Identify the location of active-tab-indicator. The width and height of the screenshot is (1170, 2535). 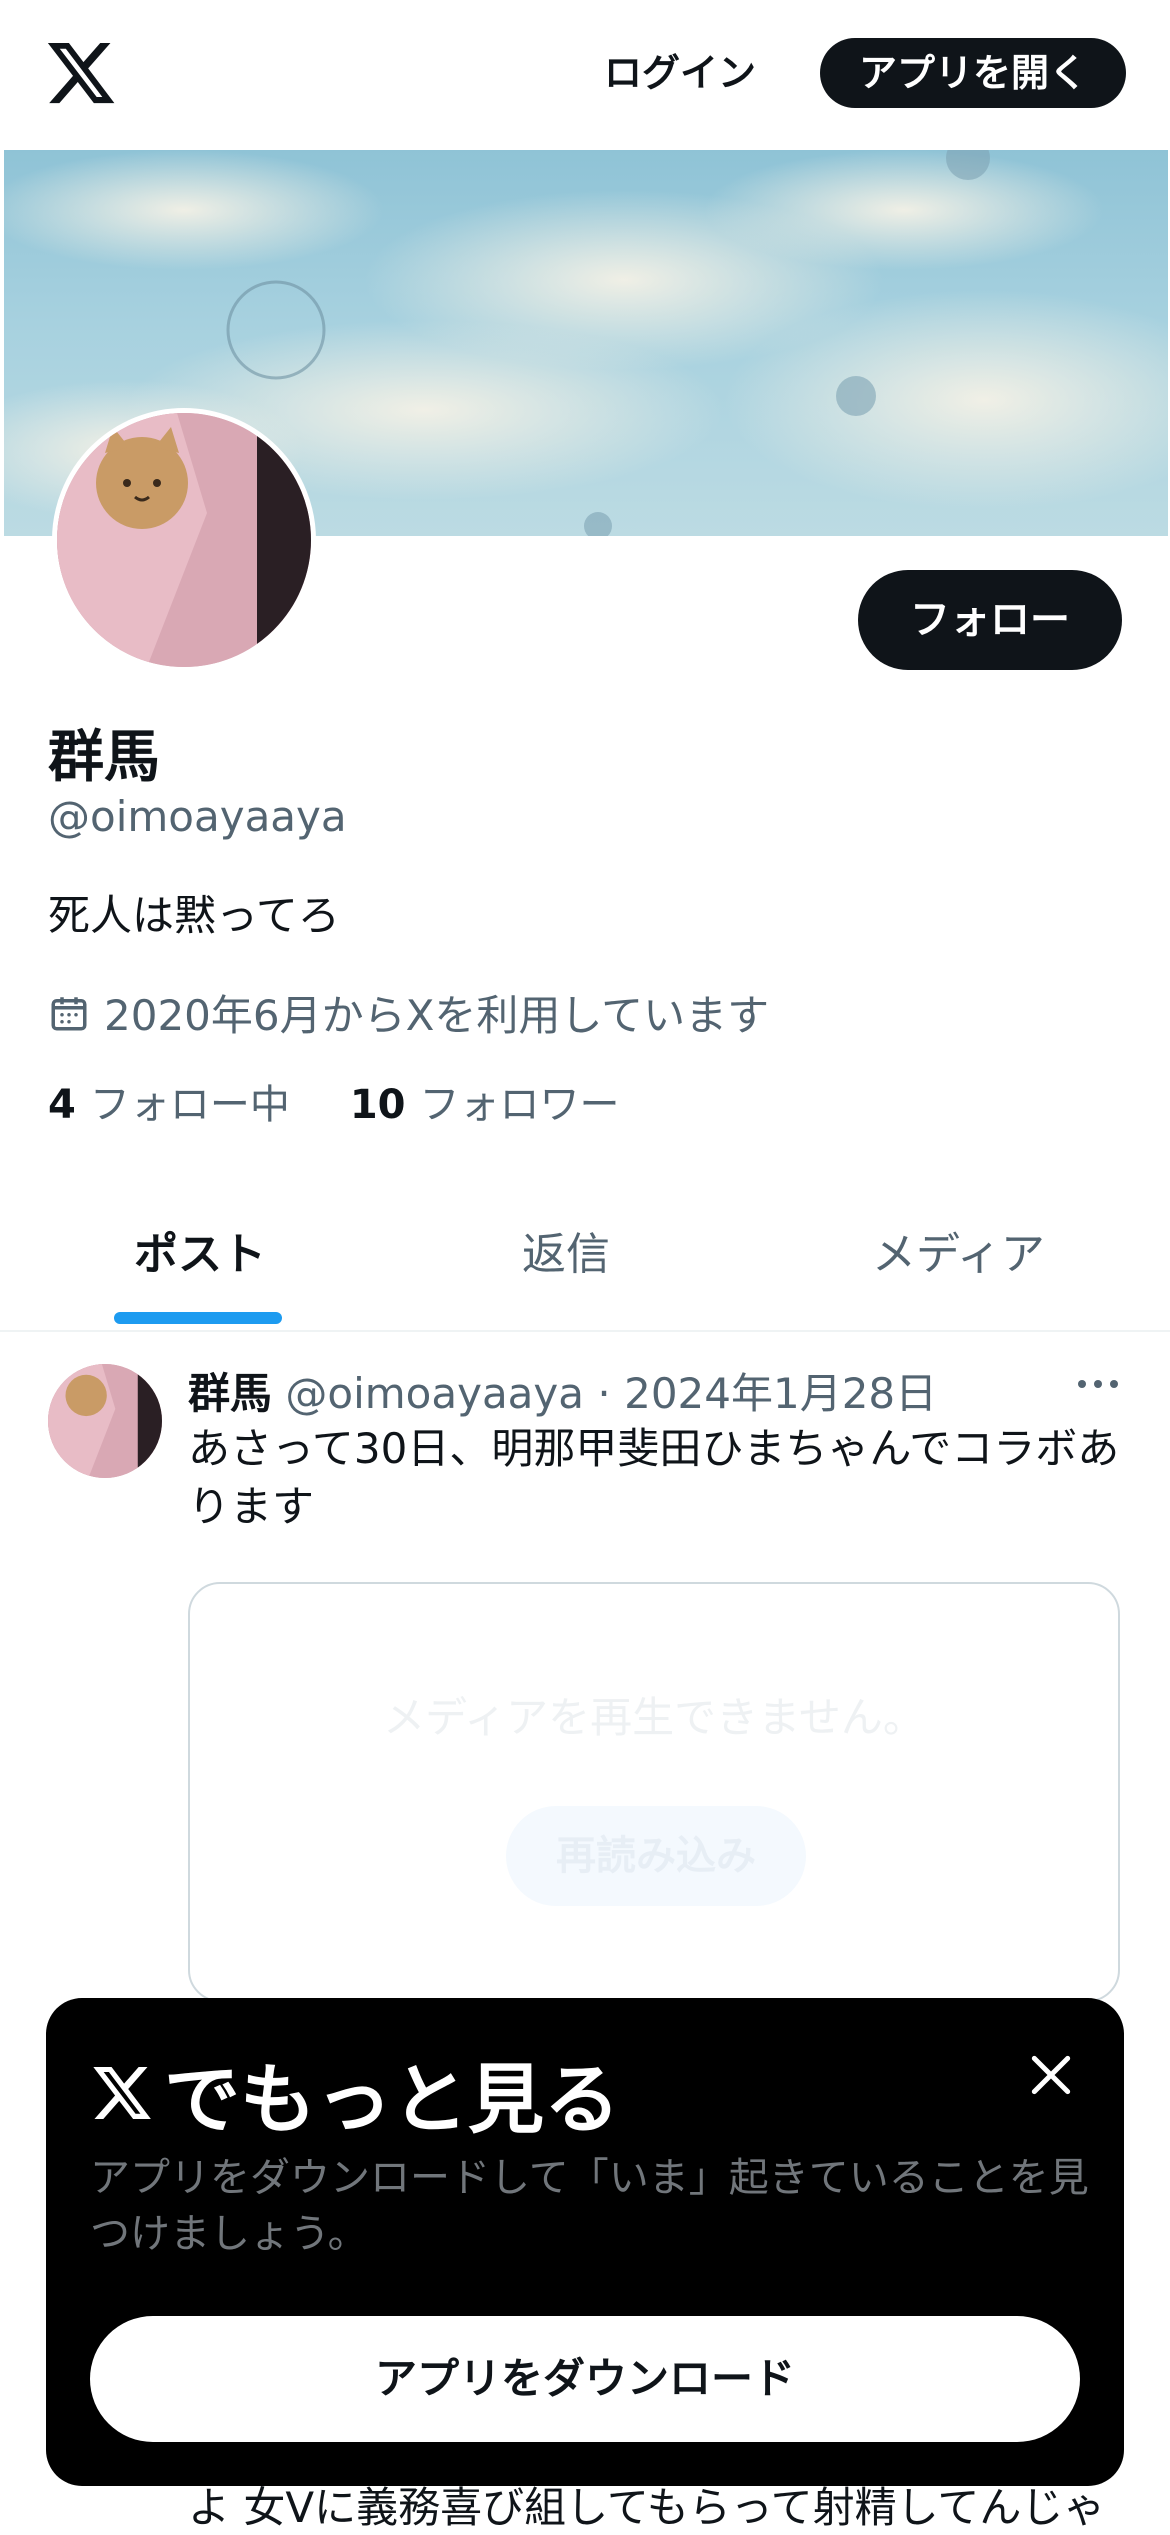
(198, 1318).